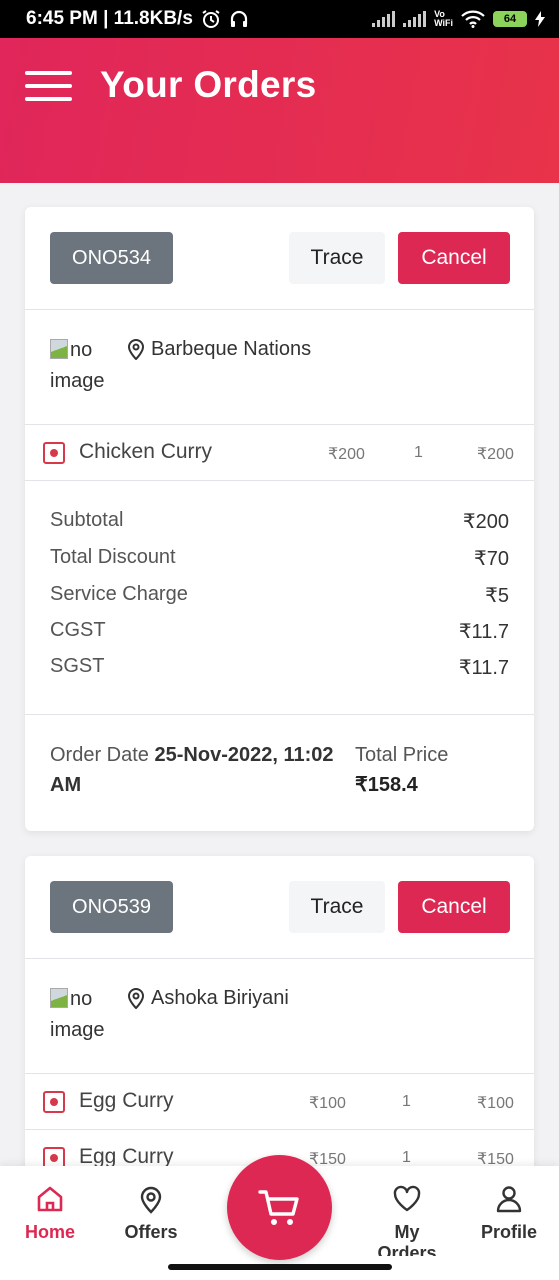 The height and width of the screenshot is (1280, 559). I want to click on item-price: ₹100, so click(327, 1103).